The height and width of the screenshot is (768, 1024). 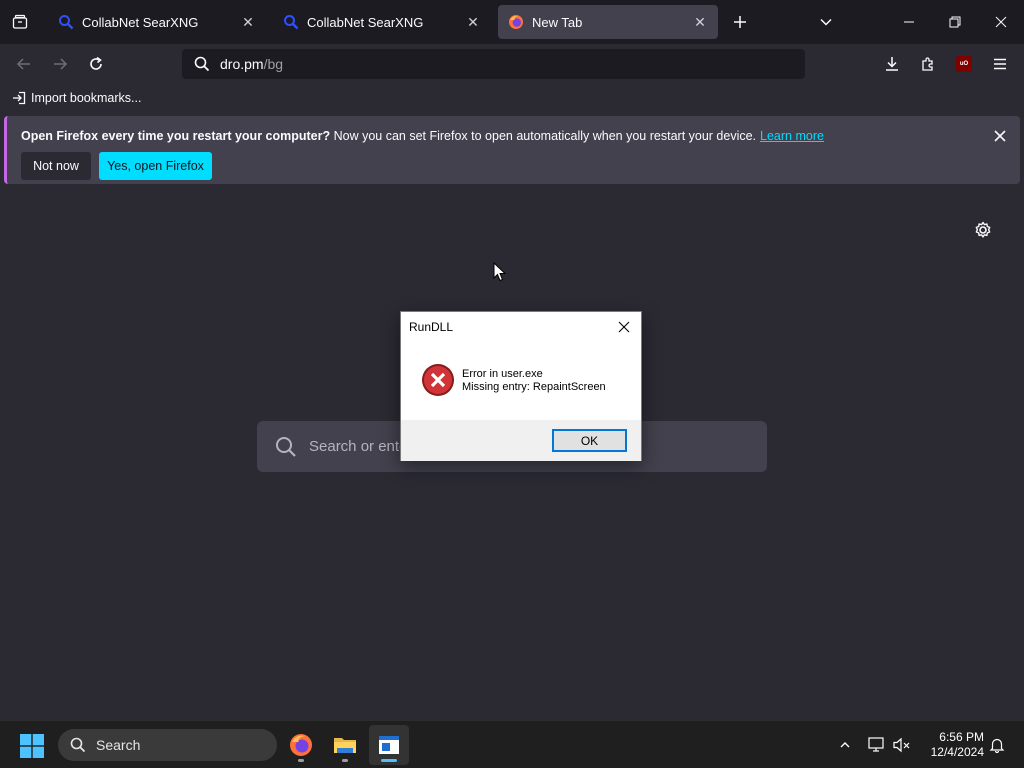 I want to click on network-icon, so click(x=876, y=744).